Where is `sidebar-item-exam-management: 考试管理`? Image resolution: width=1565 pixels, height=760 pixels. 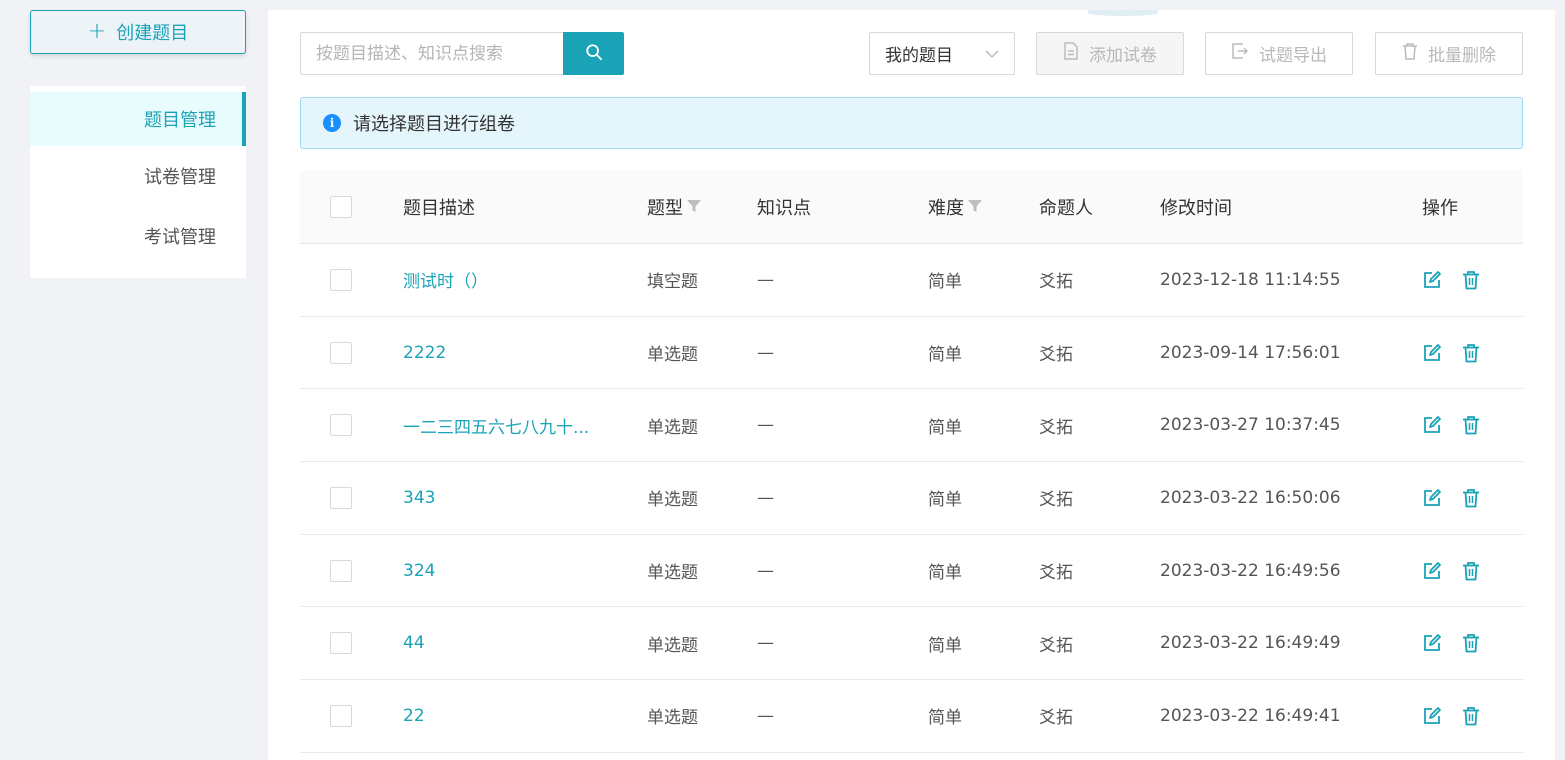 sidebar-item-exam-management: 考试管理 is located at coordinates (138, 236).